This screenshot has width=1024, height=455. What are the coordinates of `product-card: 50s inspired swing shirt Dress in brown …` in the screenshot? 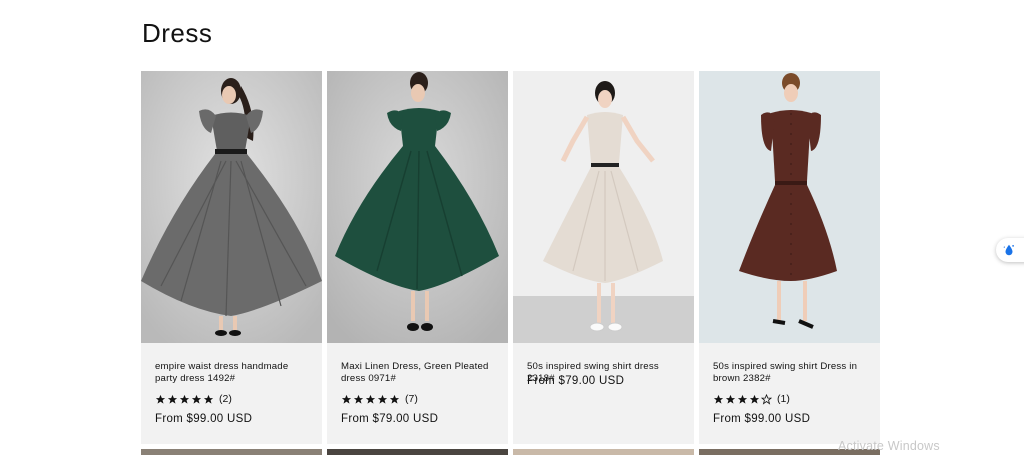 It's located at (789, 257).